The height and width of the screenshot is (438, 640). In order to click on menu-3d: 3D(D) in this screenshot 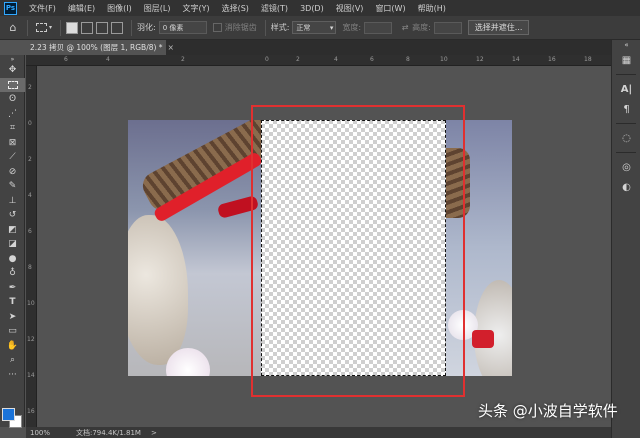, I will do `click(312, 8)`.